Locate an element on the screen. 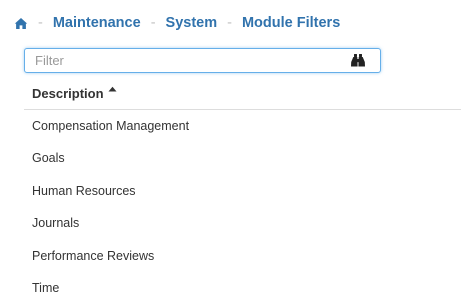 This screenshot has height=308, width=461. breadcrumb-maintenance: Maintenance is located at coordinates (97, 23).